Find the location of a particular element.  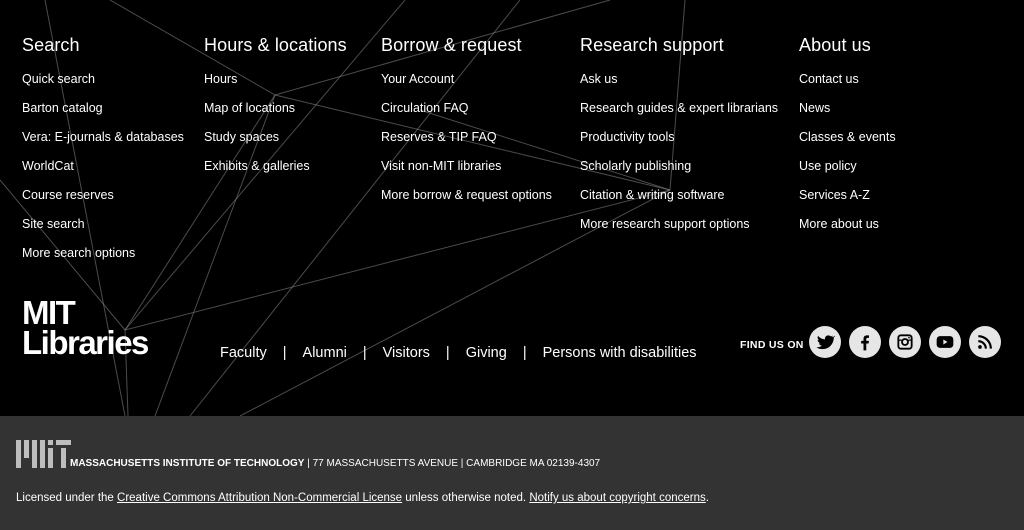

facebook-icon is located at coordinates (865, 342).